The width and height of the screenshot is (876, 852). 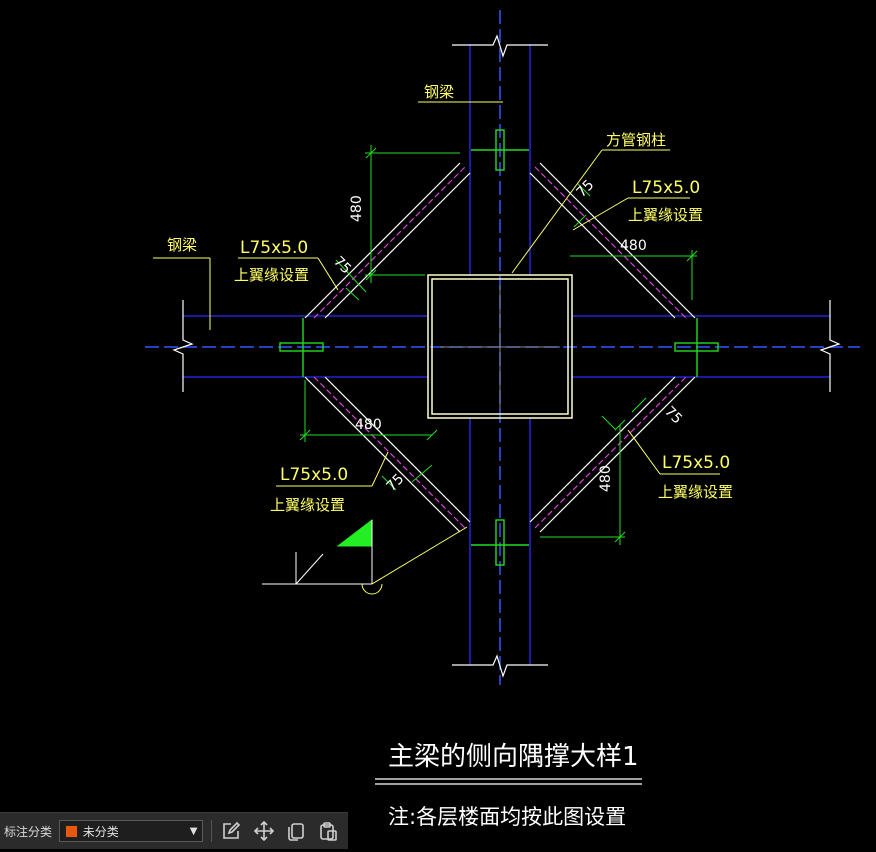 I want to click on label-steel-beam-left: 钢梁, so click(x=182, y=245).